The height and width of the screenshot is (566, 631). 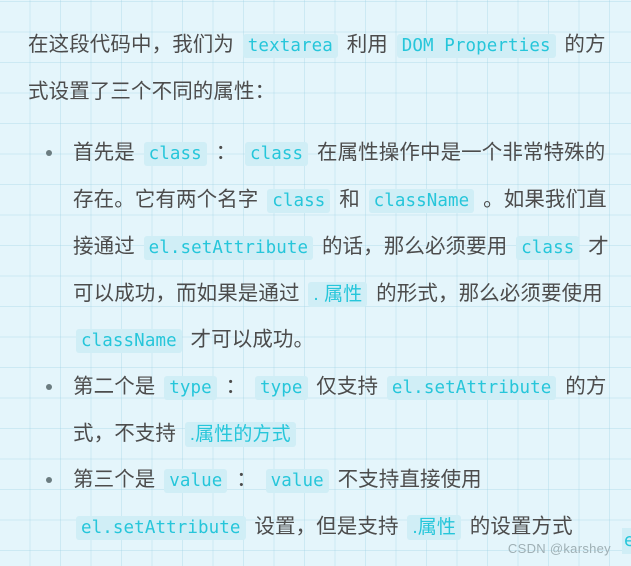 I want to click on bullet1-code-setattribute: el.setAttribute, so click(x=228, y=248).